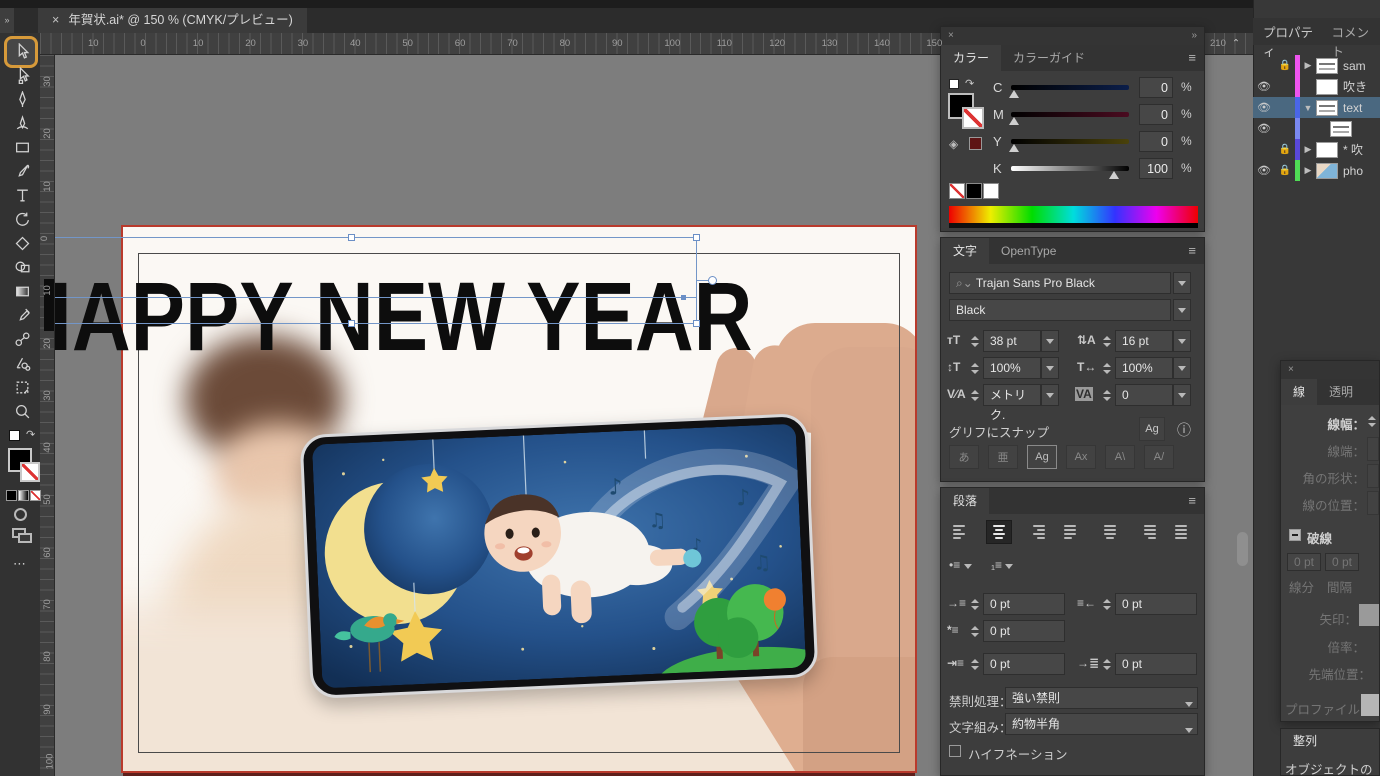  Describe the element at coordinates (1144, 341) in the screenshot. I see `leading-input: 16 pt` at that location.